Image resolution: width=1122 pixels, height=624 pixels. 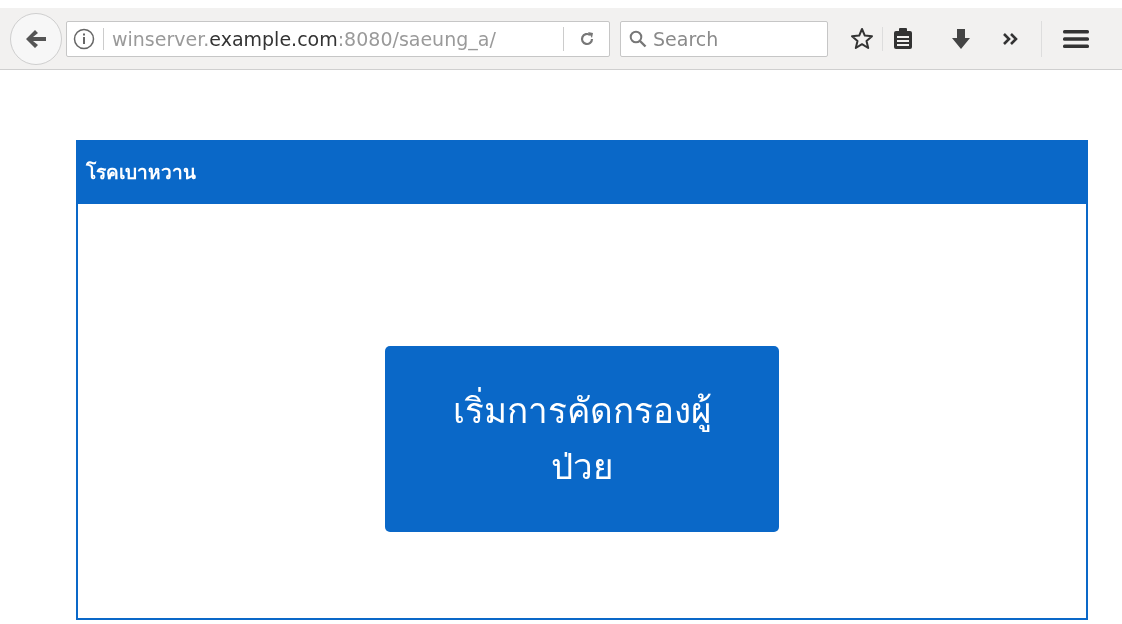 I want to click on search-field: Search, so click(x=724, y=38).